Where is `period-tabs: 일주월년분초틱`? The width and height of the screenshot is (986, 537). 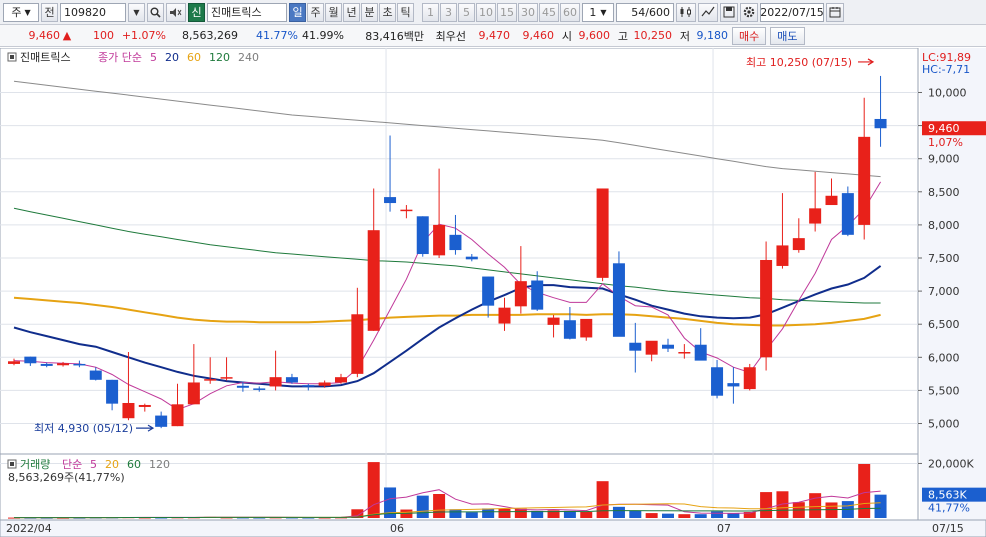
period-tabs: 일주월년분초틱 is located at coordinates (351, 12).